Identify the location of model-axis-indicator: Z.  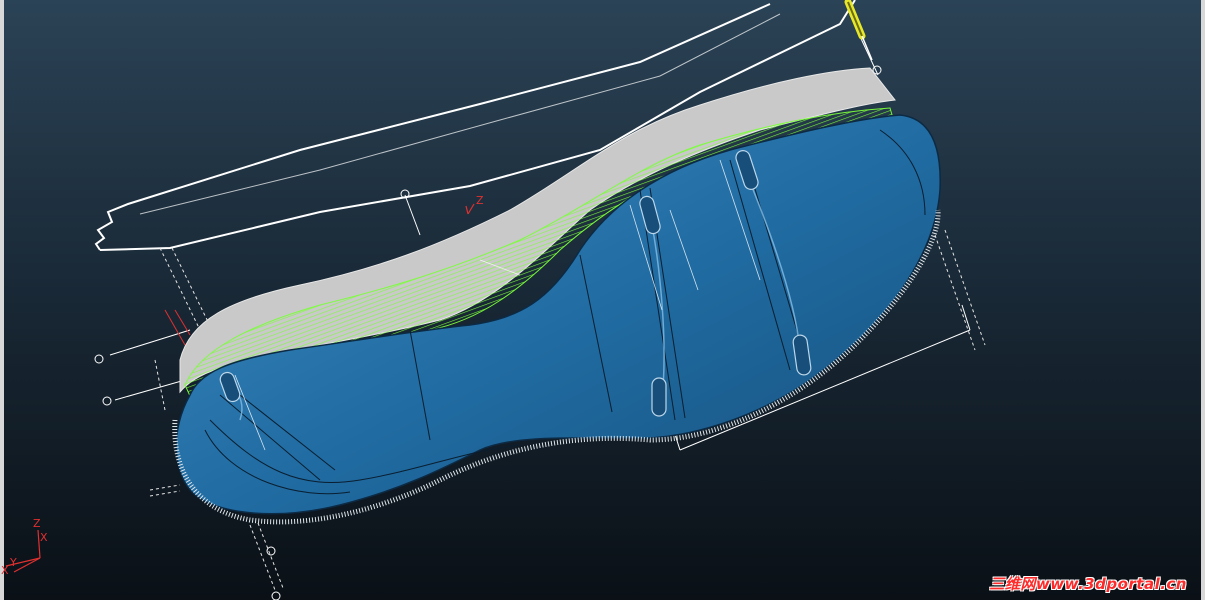
(474, 204).